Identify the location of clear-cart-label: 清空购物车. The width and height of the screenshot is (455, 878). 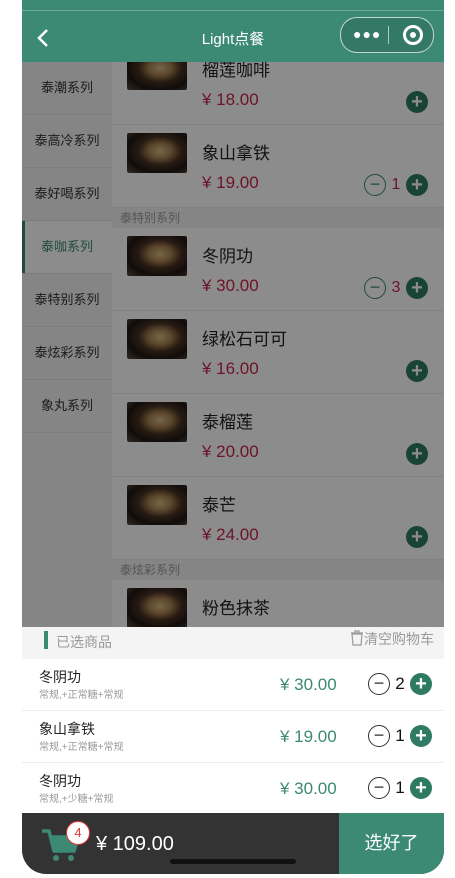
(399, 639).